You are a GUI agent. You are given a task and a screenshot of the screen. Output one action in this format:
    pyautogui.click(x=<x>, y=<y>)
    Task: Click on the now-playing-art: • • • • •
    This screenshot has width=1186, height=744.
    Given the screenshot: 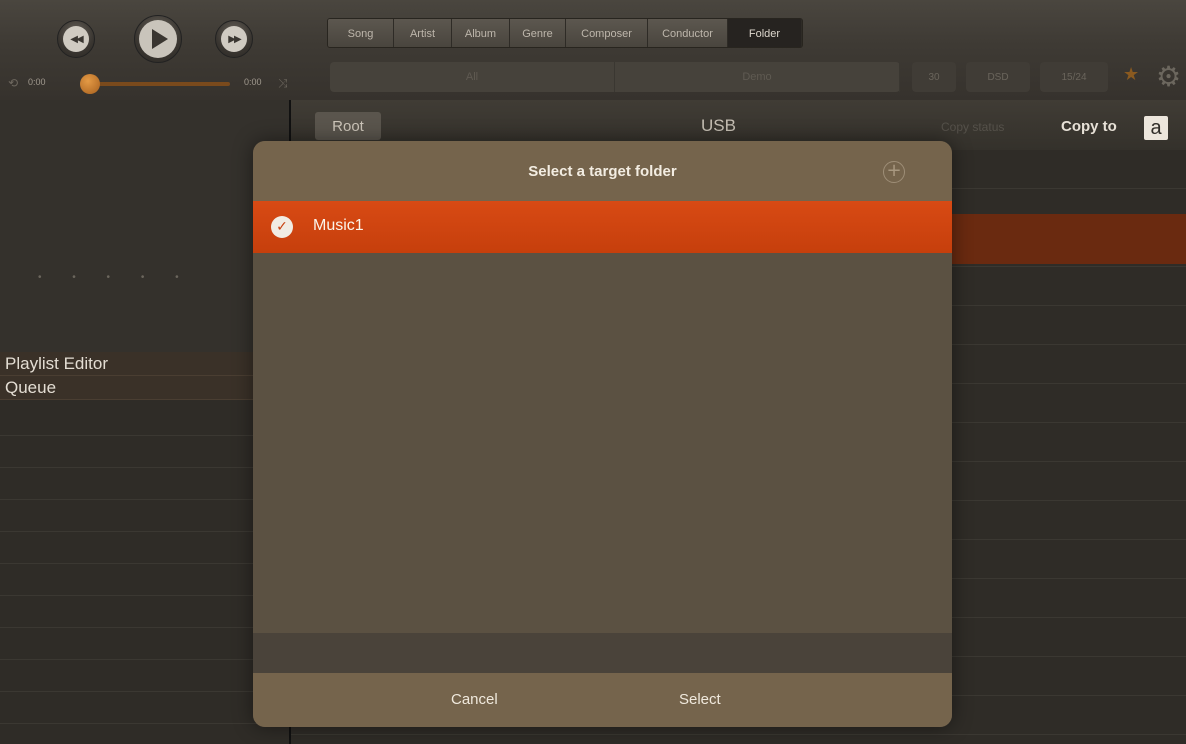 What is the action you would take?
    pyautogui.click(x=145, y=226)
    